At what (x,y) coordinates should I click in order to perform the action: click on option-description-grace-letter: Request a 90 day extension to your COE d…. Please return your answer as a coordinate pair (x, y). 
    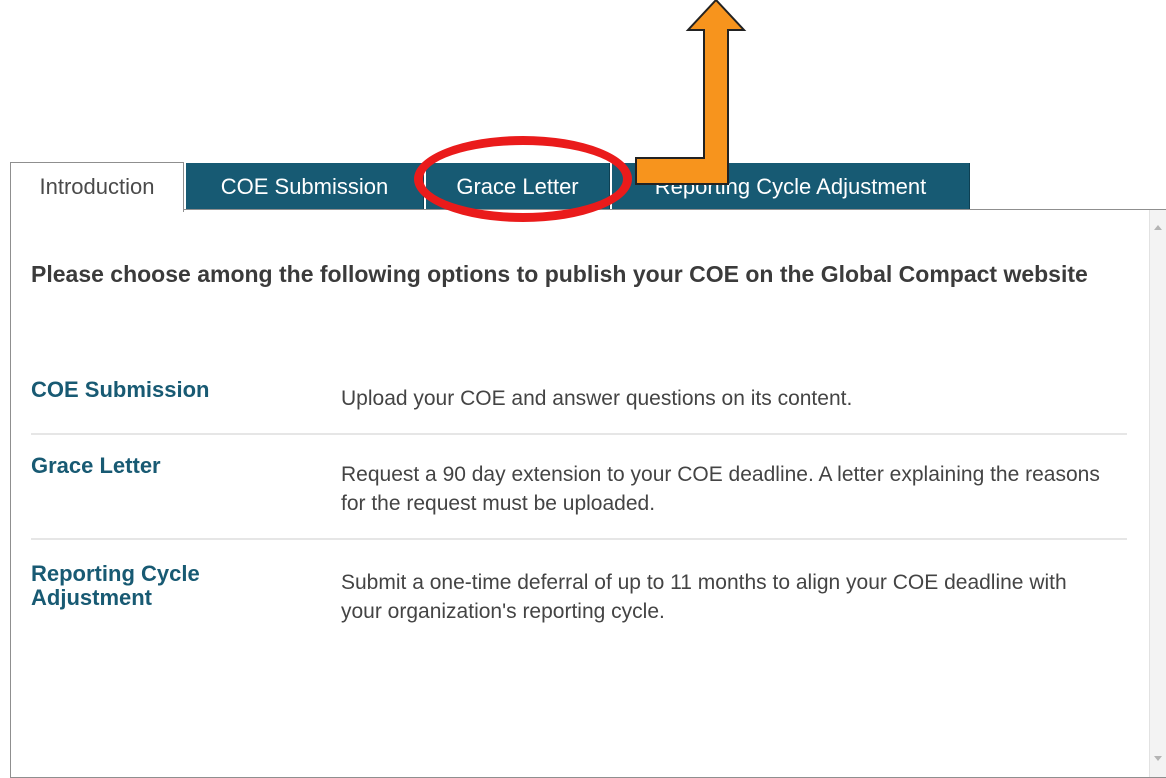
    Looking at the image, I should click on (720, 489).